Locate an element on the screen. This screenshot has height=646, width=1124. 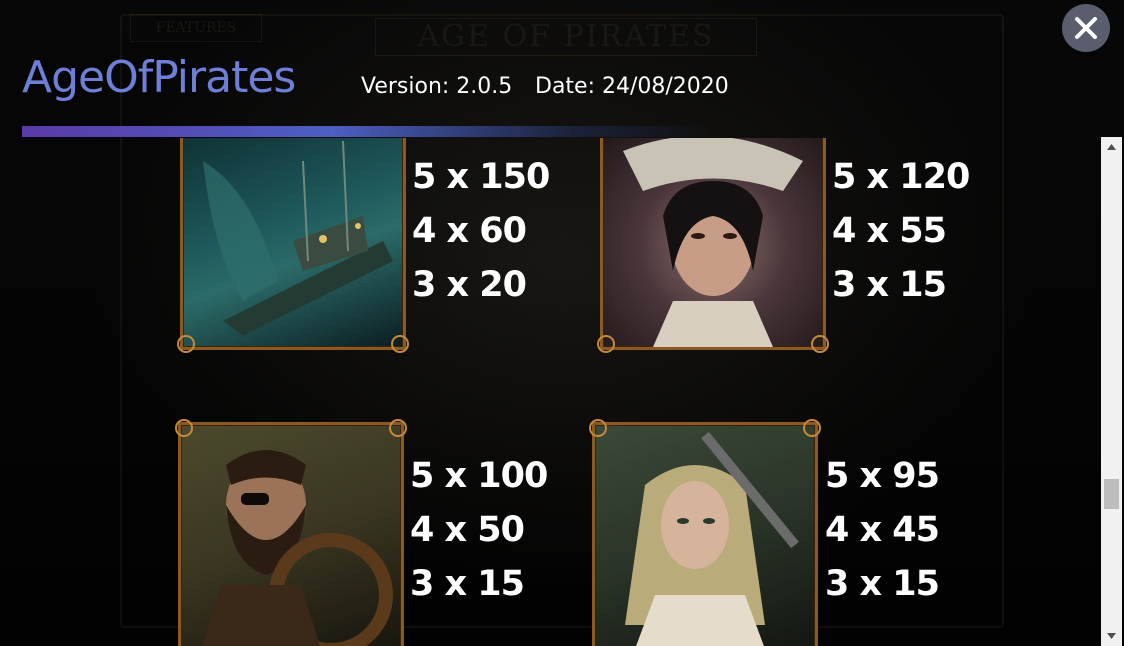
scroll-down-button is located at coordinates (1111, 636).